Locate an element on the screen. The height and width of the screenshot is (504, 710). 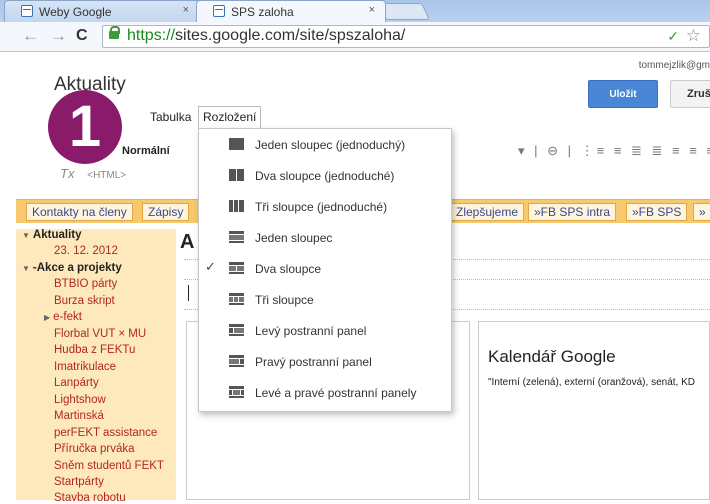
sidebar-item: Hudba z FEKTu is located at coordinates (94, 350).